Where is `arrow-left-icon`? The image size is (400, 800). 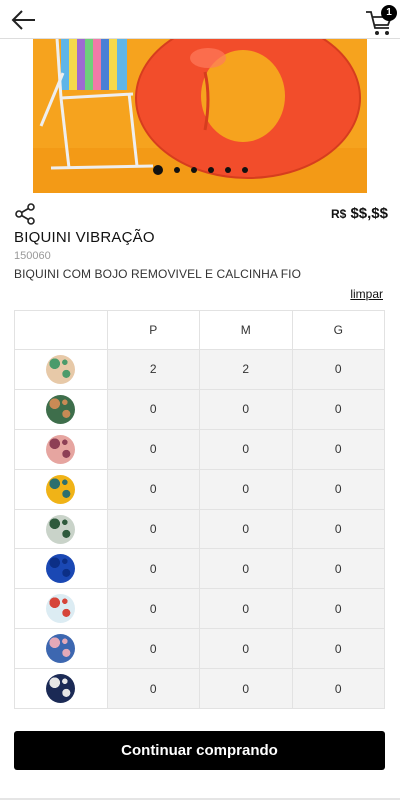
arrow-left-icon is located at coordinates (23, 20).